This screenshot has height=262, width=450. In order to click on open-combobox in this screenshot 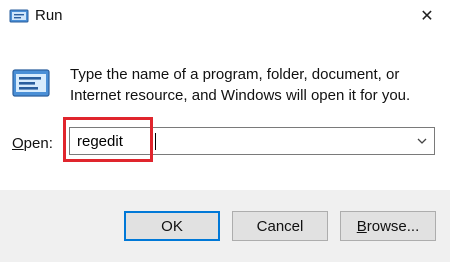, I will do `click(252, 141)`.